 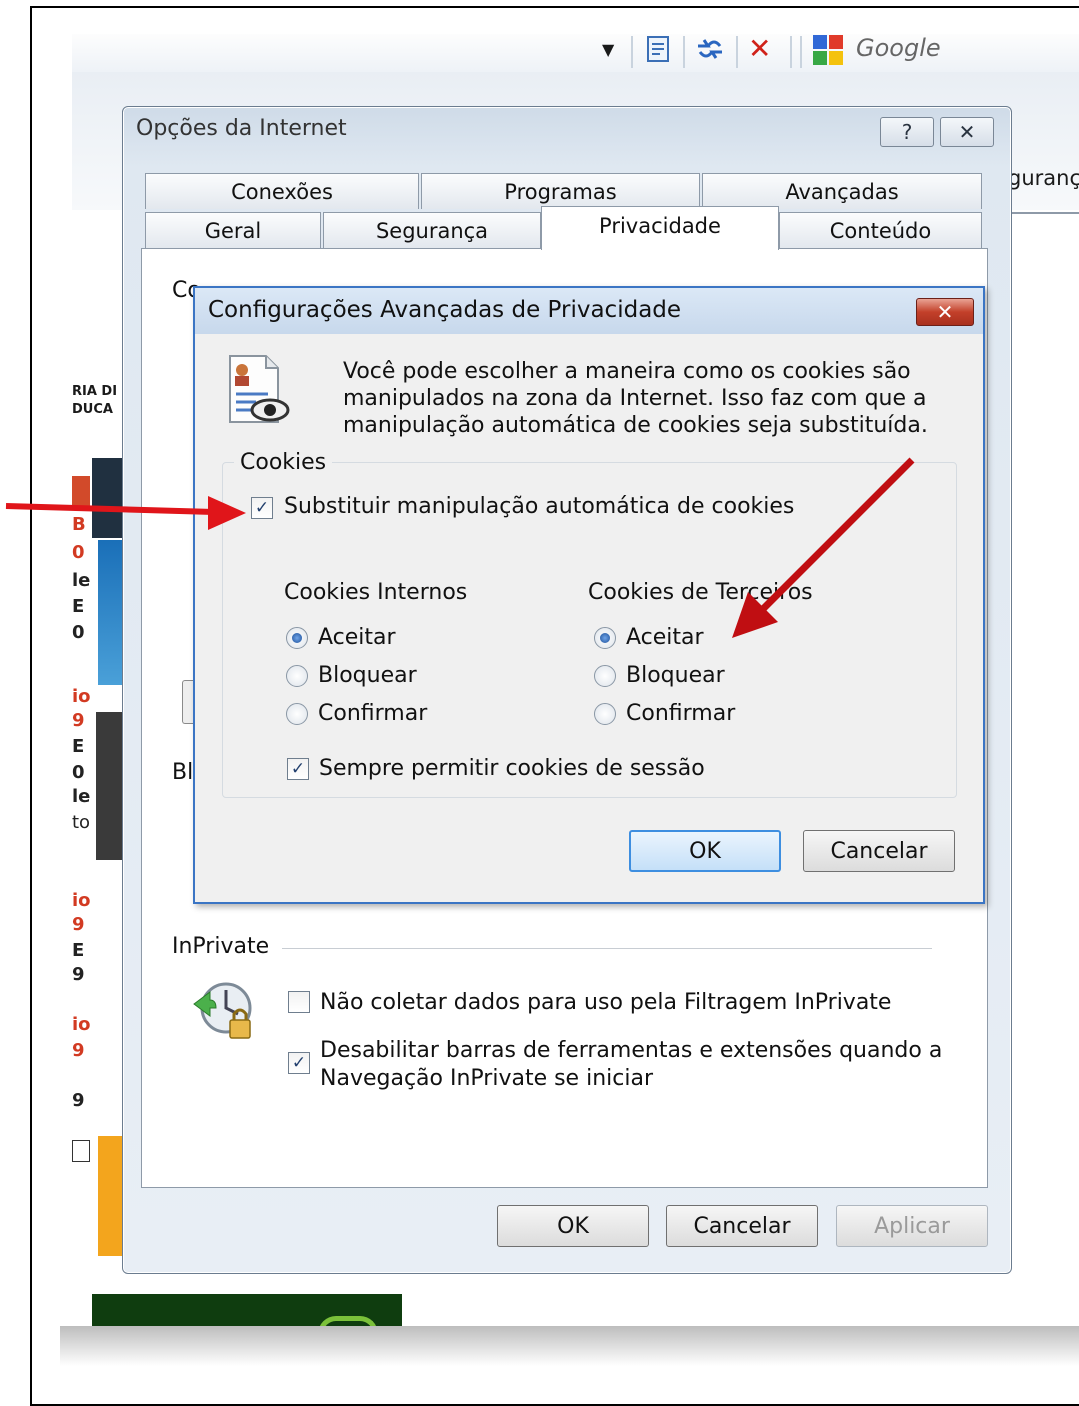 What do you see at coordinates (110, 509) in the screenshot?
I see `left-arrow-shaft` at bounding box center [110, 509].